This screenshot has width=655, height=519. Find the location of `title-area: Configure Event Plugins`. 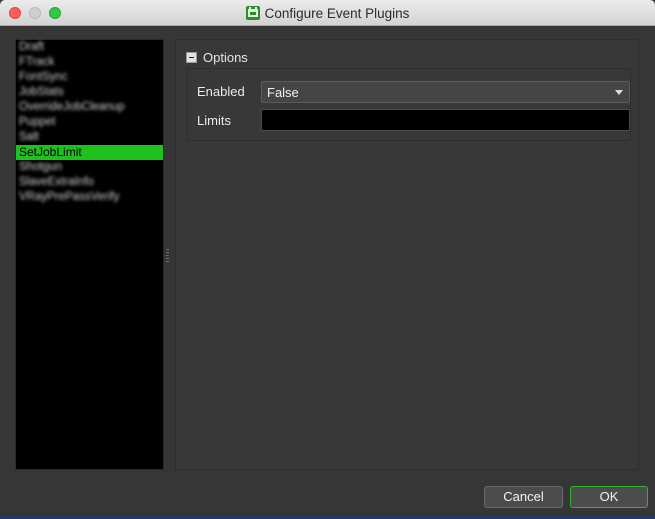

title-area: Configure Event Plugins is located at coordinates (327, 13).